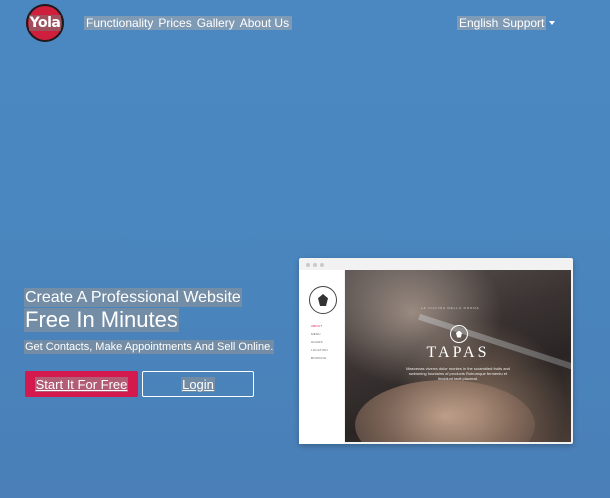  I want to click on mockup-rooster-logo-icon, so click(323, 300).